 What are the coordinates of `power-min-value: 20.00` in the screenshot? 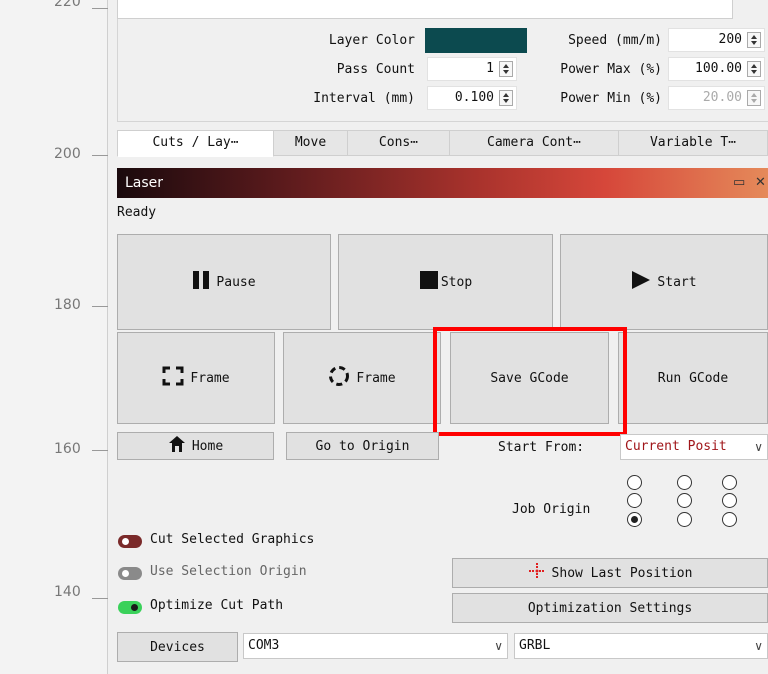 It's located at (722, 97).